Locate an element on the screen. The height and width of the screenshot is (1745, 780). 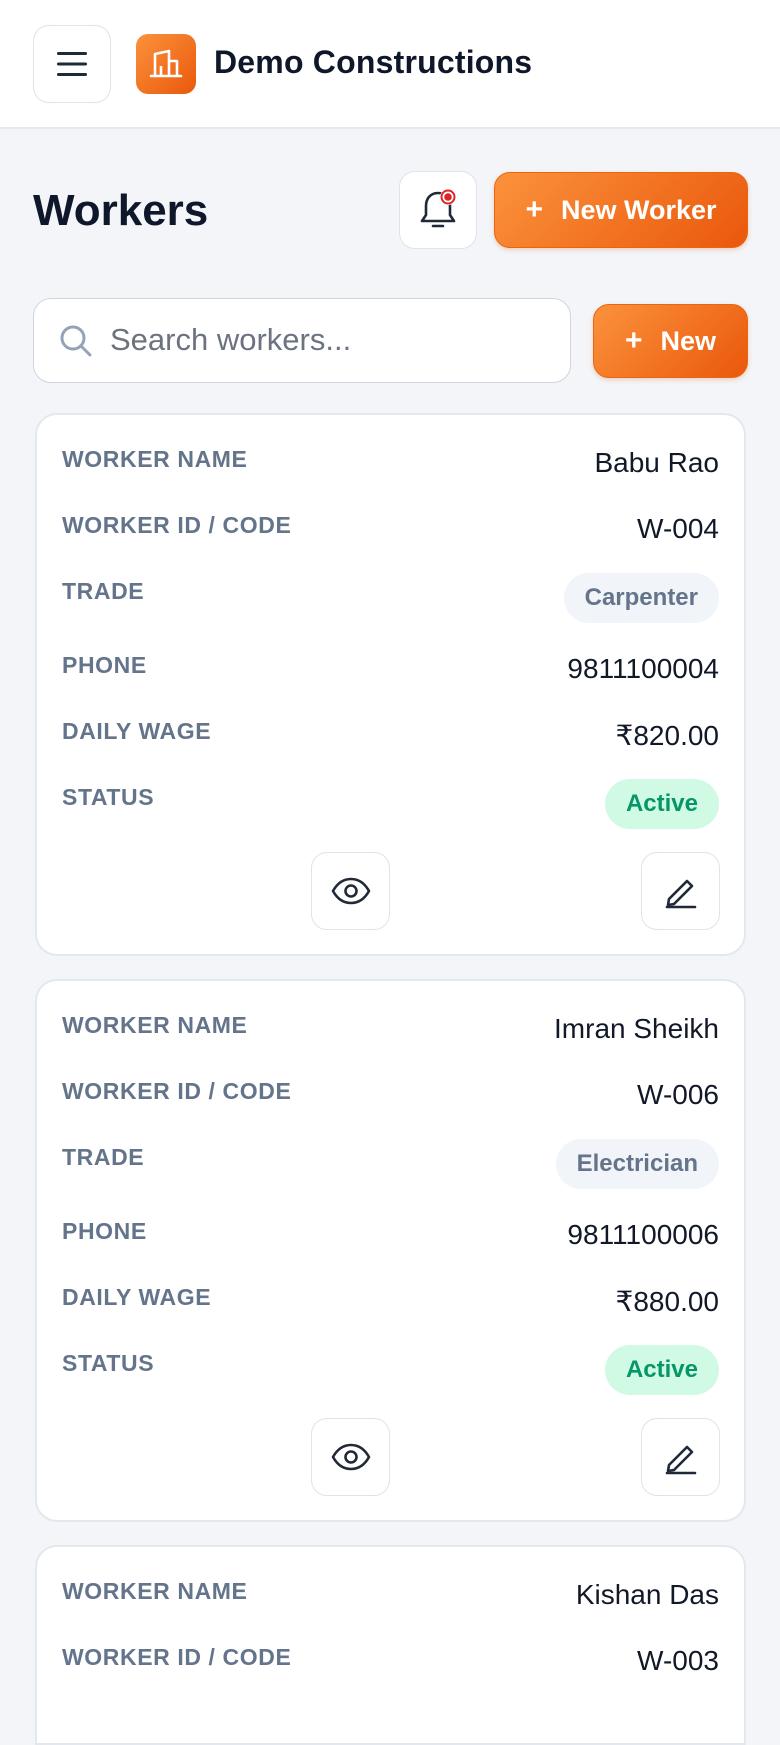
building-icon is located at coordinates (166, 63).